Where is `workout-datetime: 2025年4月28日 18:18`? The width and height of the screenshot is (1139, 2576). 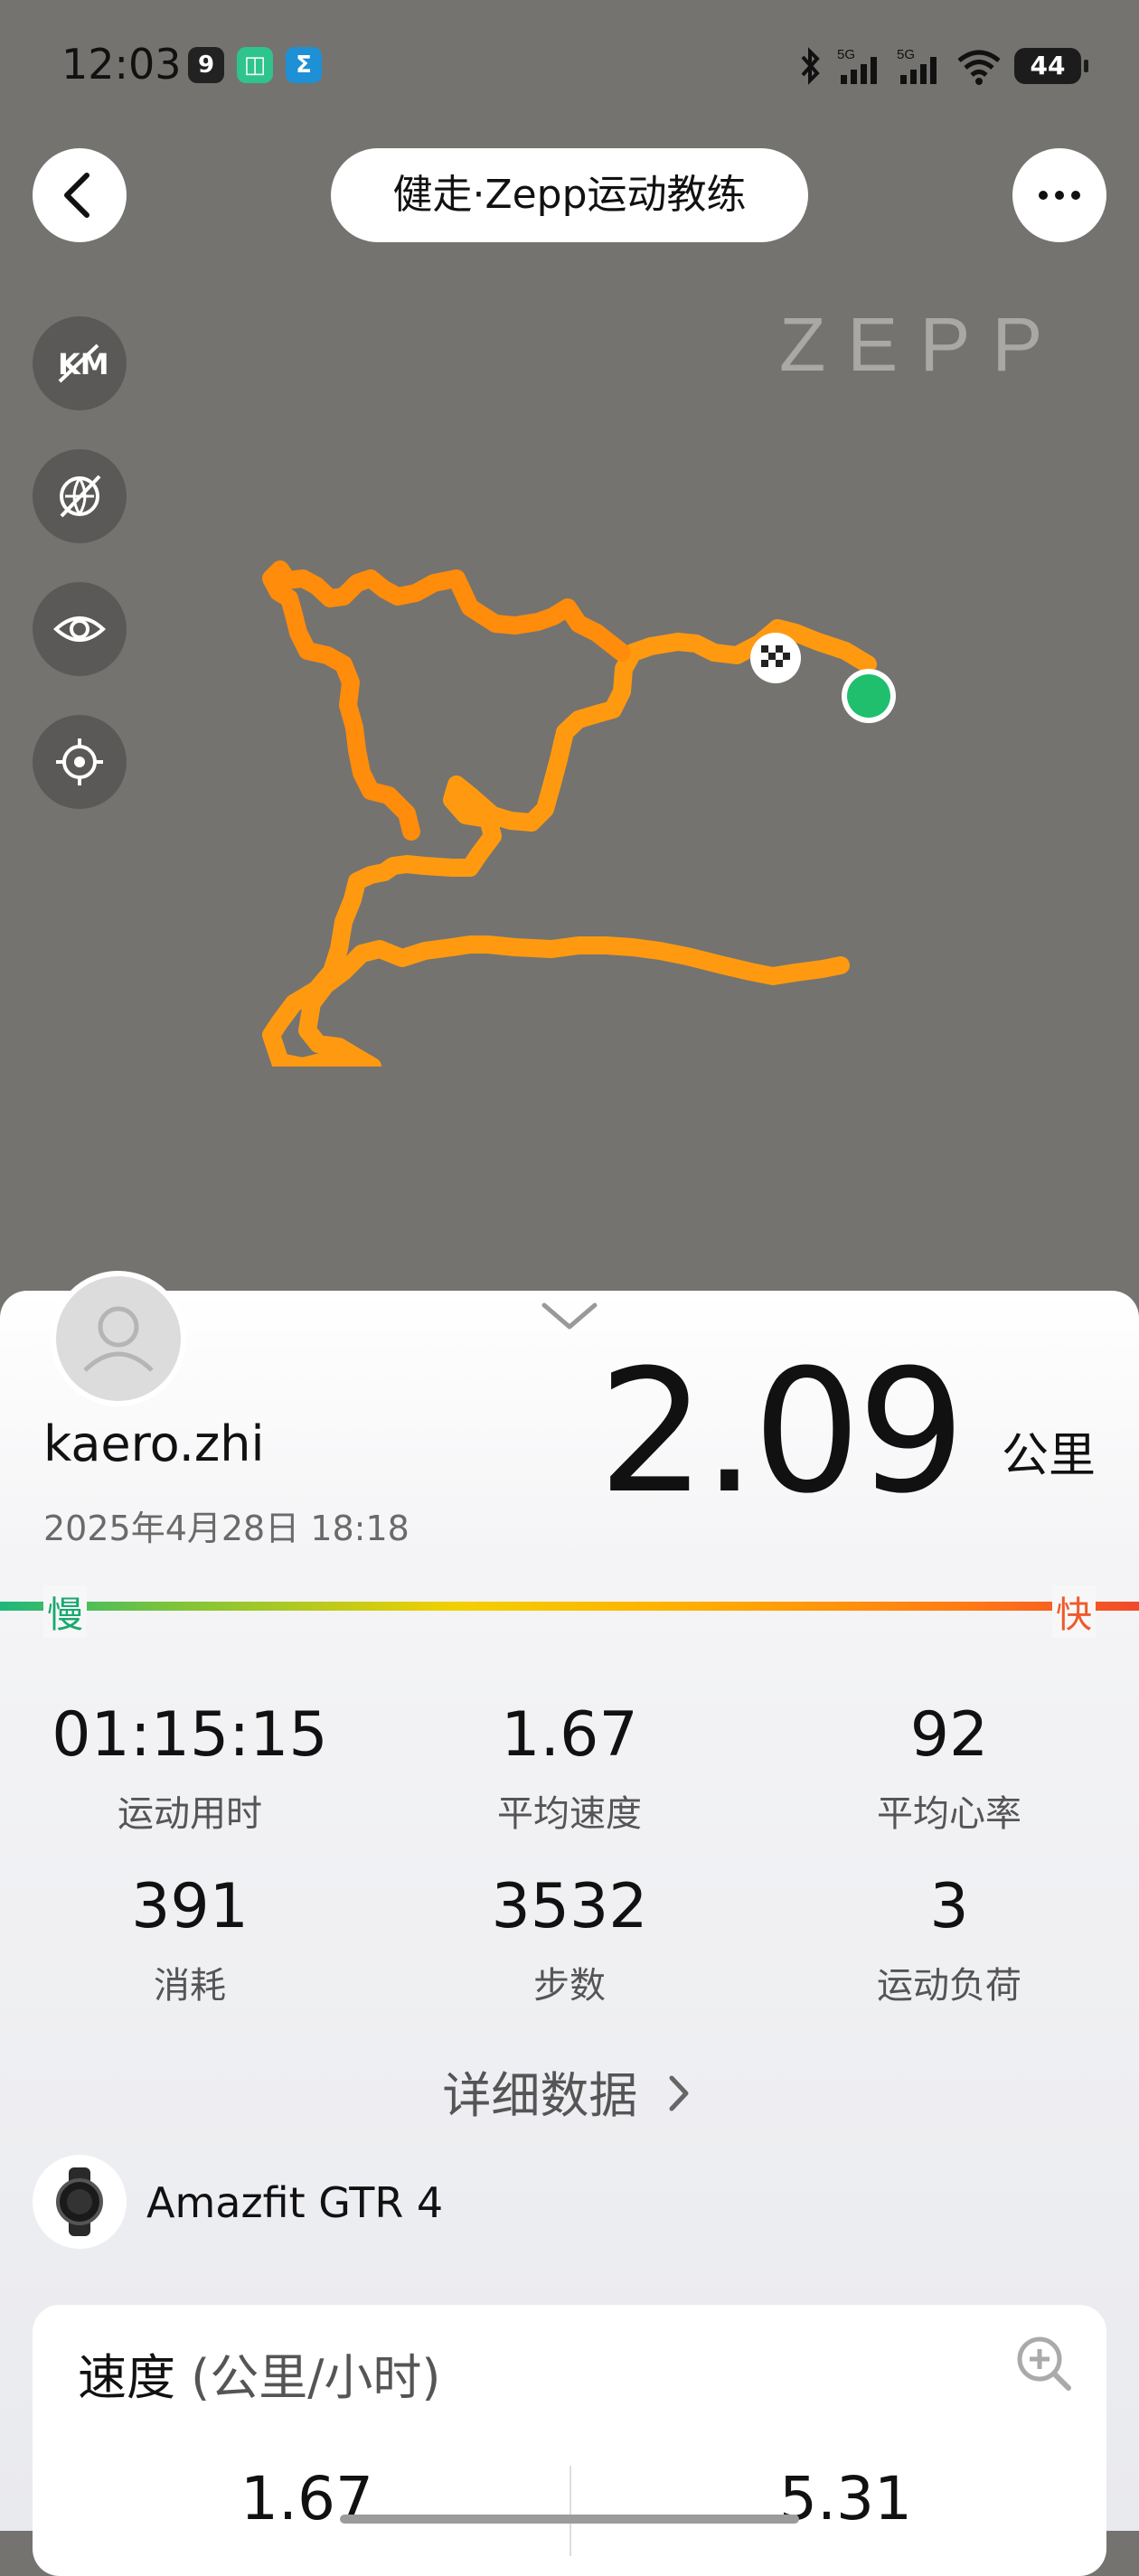 workout-datetime: 2025年4月28日 18:18 is located at coordinates (226, 1529).